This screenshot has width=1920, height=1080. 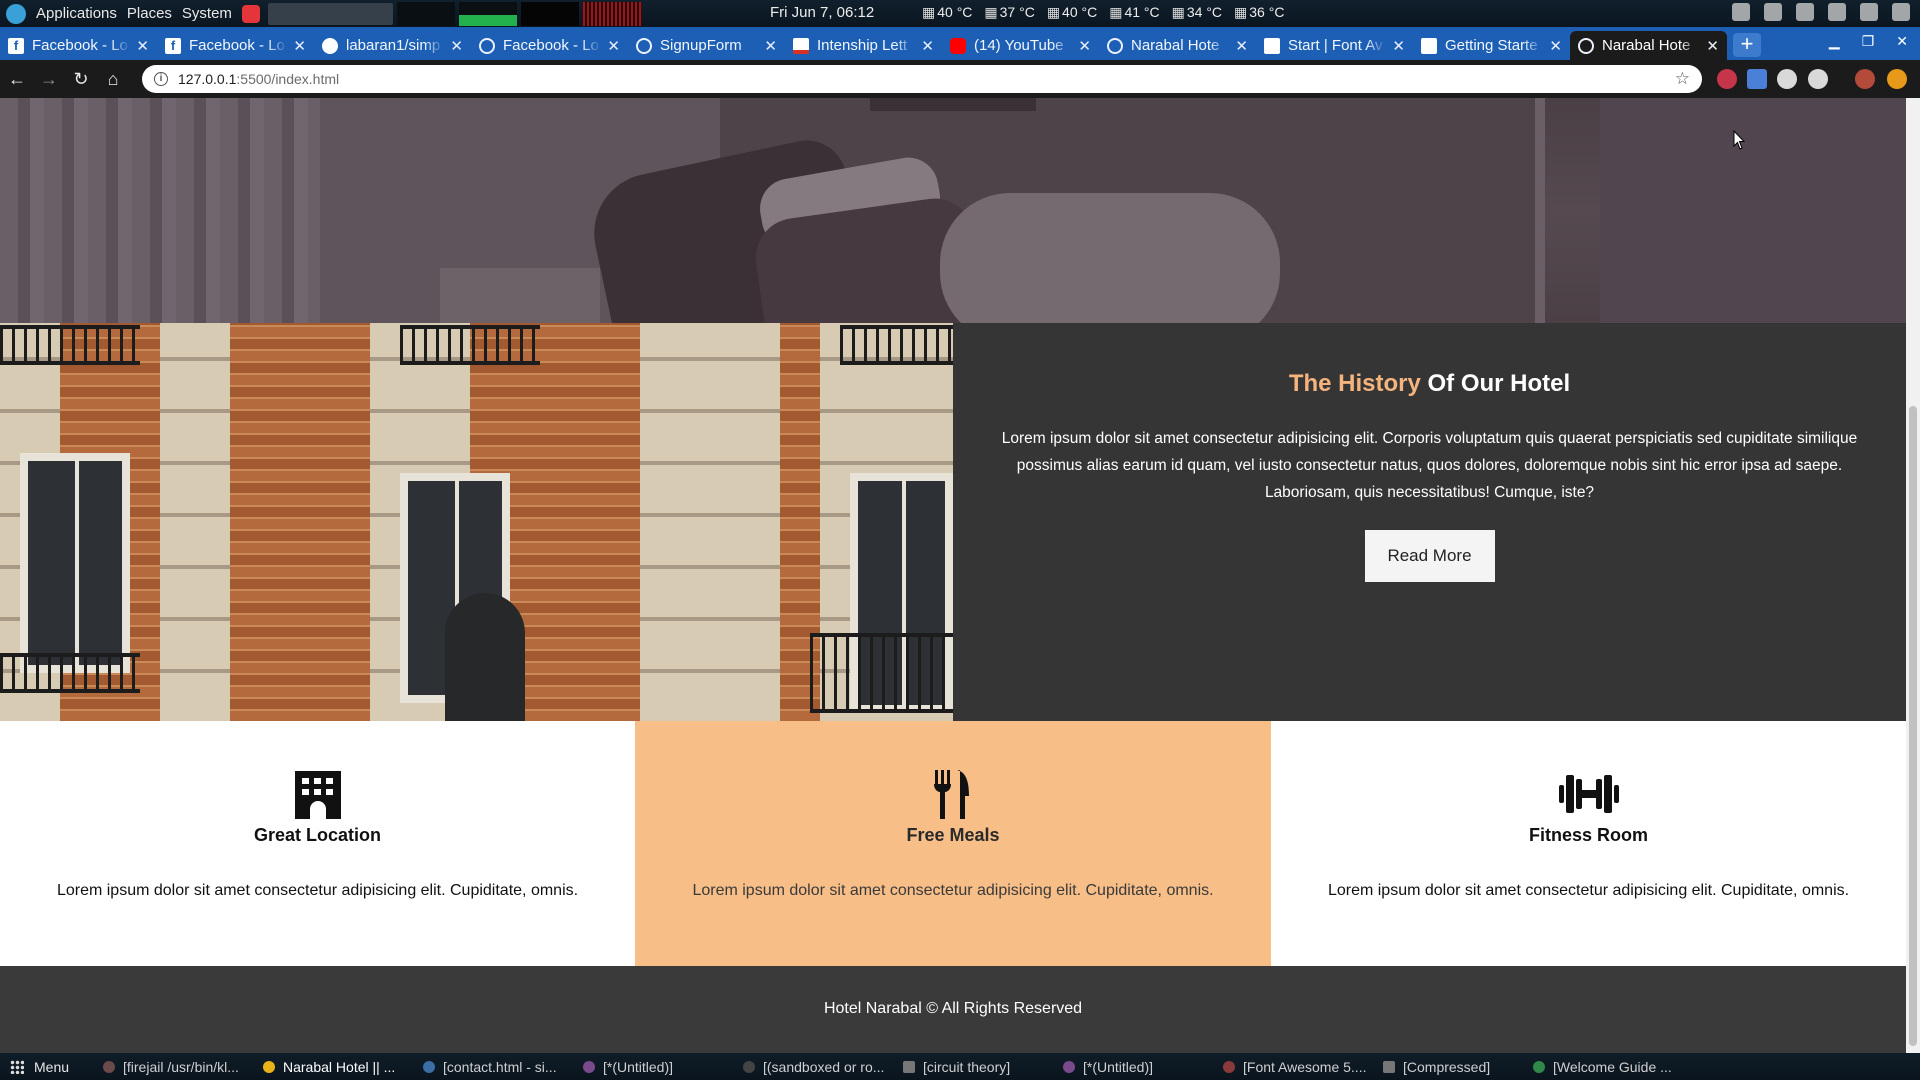 What do you see at coordinates (149, 13) in the screenshot?
I see `places-menu: Places` at bounding box center [149, 13].